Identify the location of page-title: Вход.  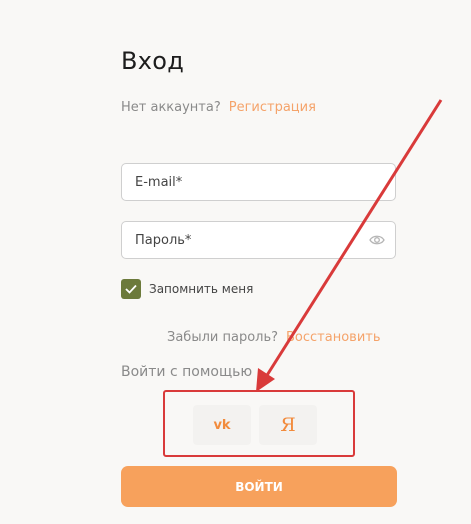
(153, 61).